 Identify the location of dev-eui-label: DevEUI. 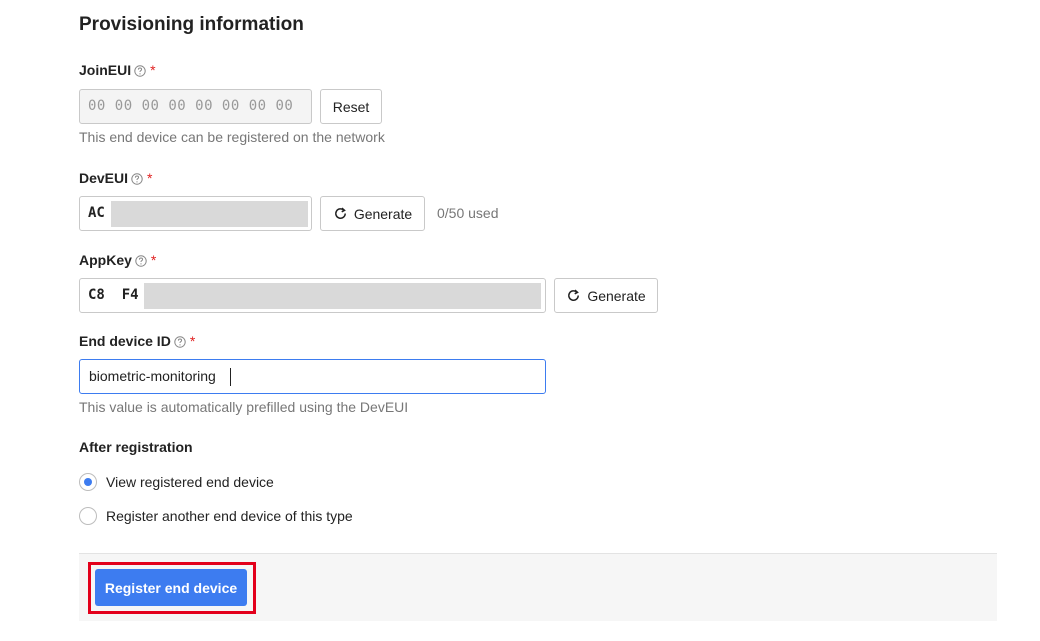
(104, 178).